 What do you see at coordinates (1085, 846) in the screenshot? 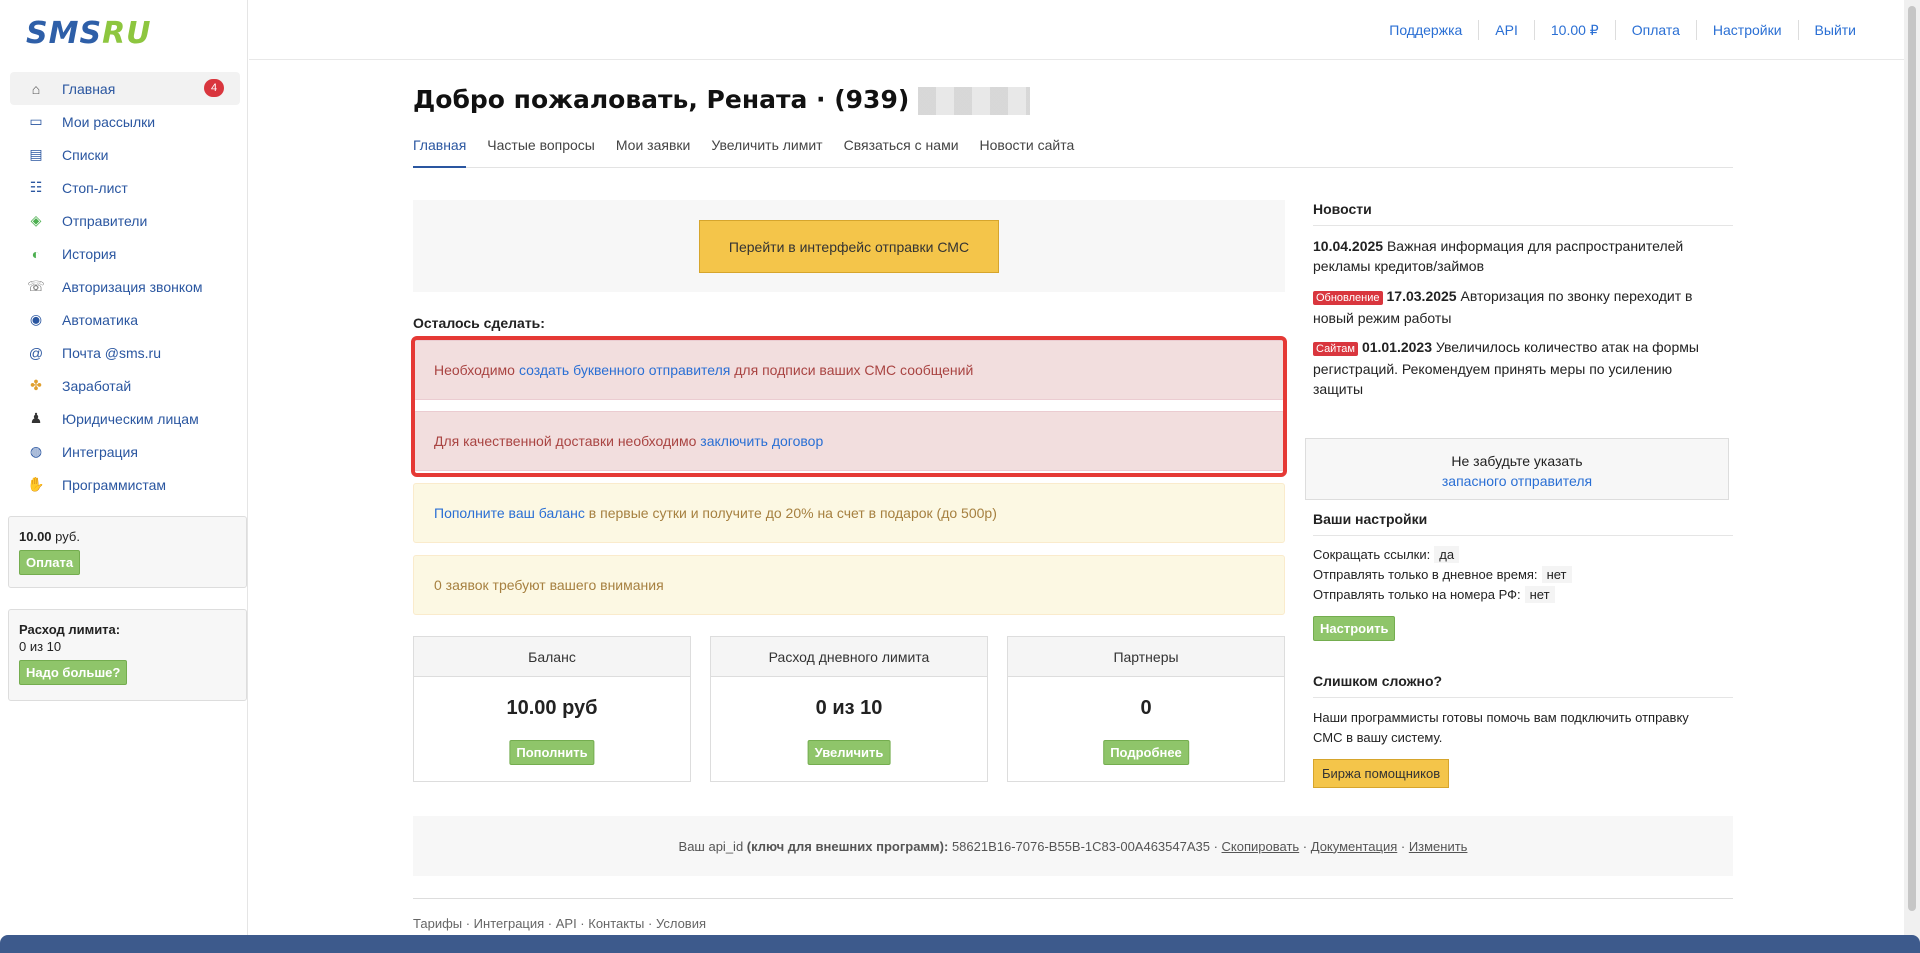
I see `api-key-value: 58621B16-7076-B55B-1C83-00A463547A35 ·` at bounding box center [1085, 846].